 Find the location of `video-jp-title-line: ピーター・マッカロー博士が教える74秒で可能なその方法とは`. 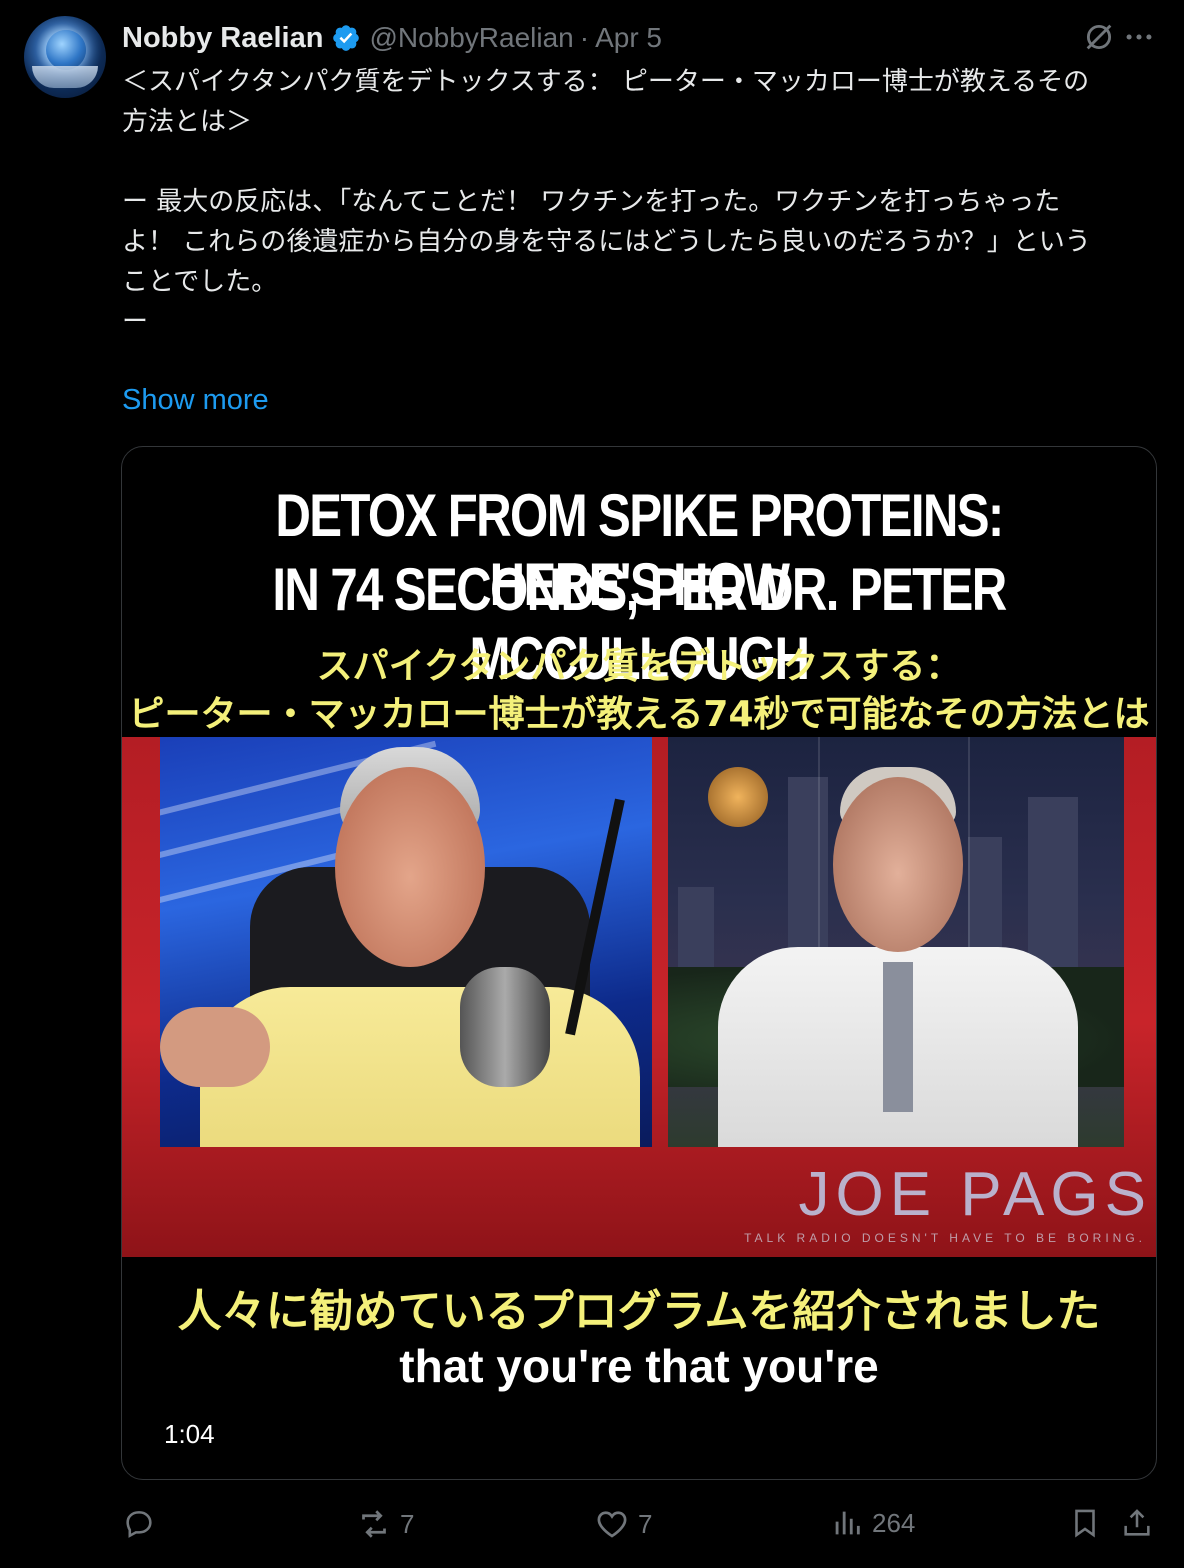

video-jp-title-line: ピーター・マッカロー博士が教える74秒で可能なその方法とは is located at coordinates (639, 714).